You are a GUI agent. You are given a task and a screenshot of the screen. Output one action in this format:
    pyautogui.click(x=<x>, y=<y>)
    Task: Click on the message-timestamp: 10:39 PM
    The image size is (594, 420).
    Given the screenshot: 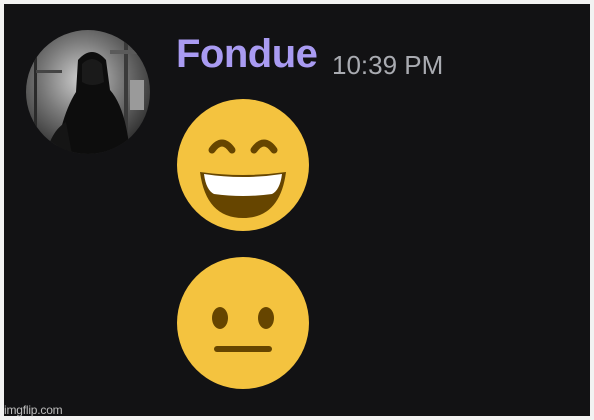 What is the action you would take?
    pyautogui.click(x=388, y=65)
    